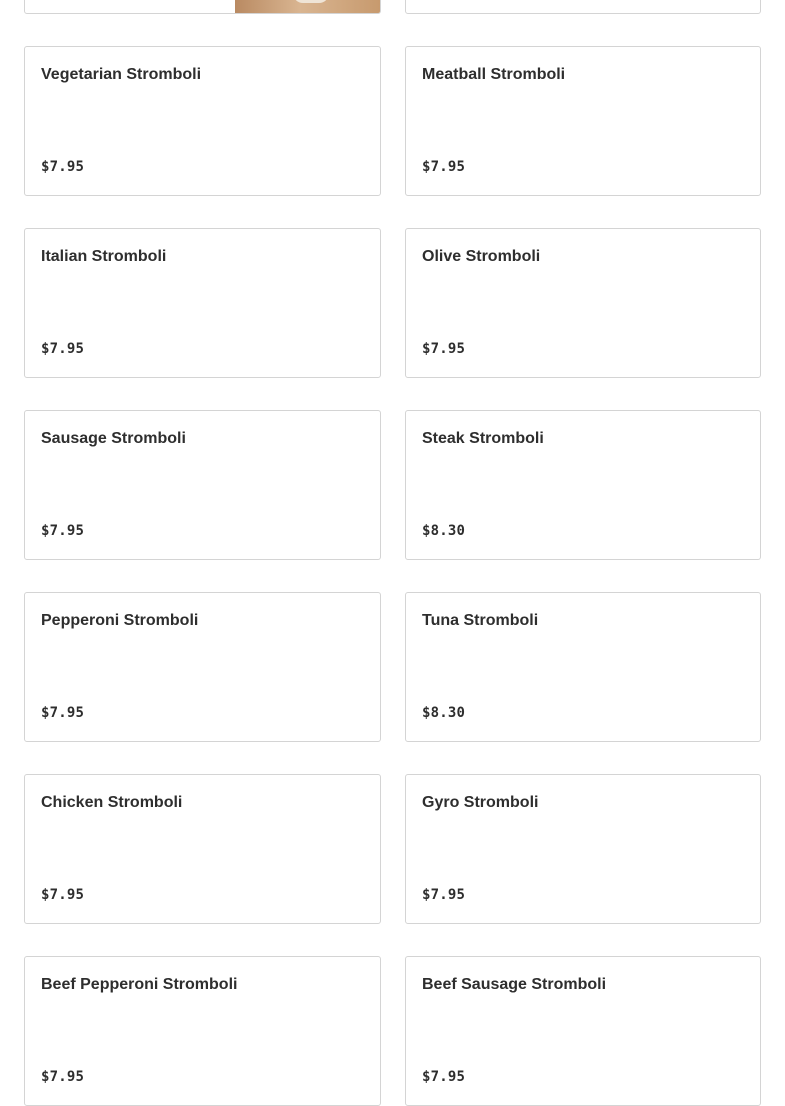  I want to click on food-photo, so click(307, 6).